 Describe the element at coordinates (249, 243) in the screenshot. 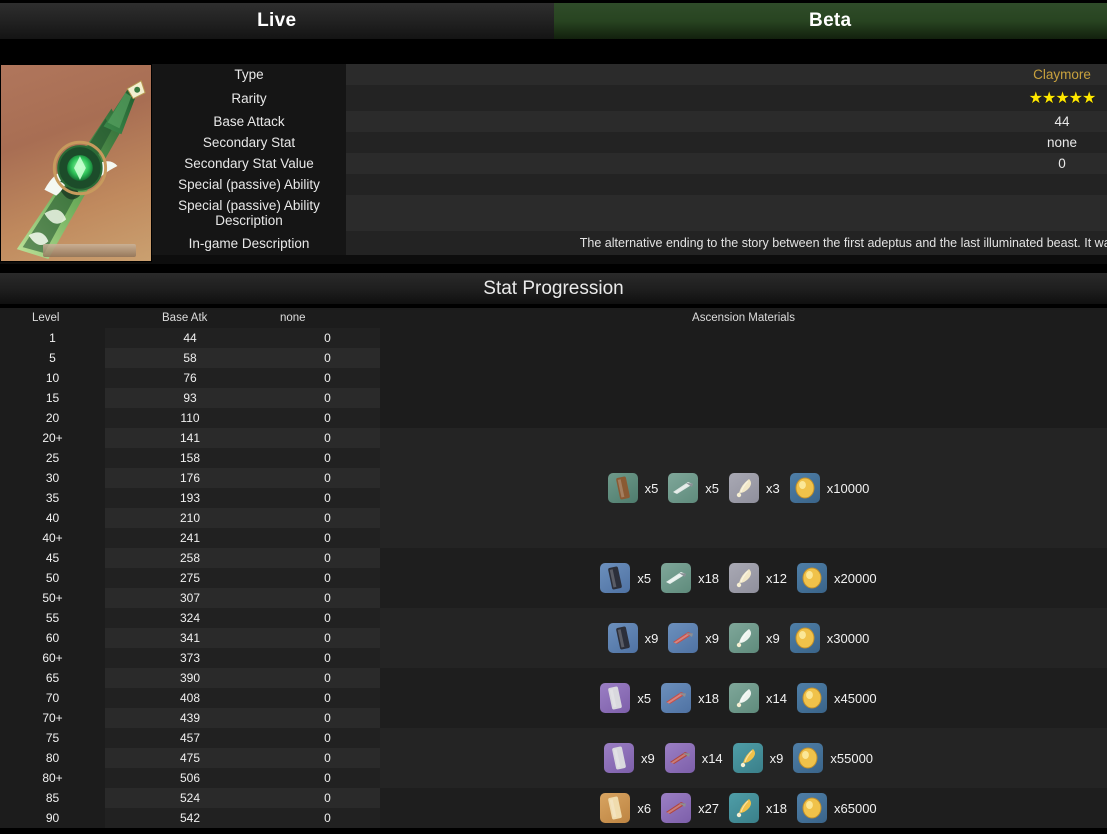

I see `info-label-ingame-description: In-game Description` at that location.